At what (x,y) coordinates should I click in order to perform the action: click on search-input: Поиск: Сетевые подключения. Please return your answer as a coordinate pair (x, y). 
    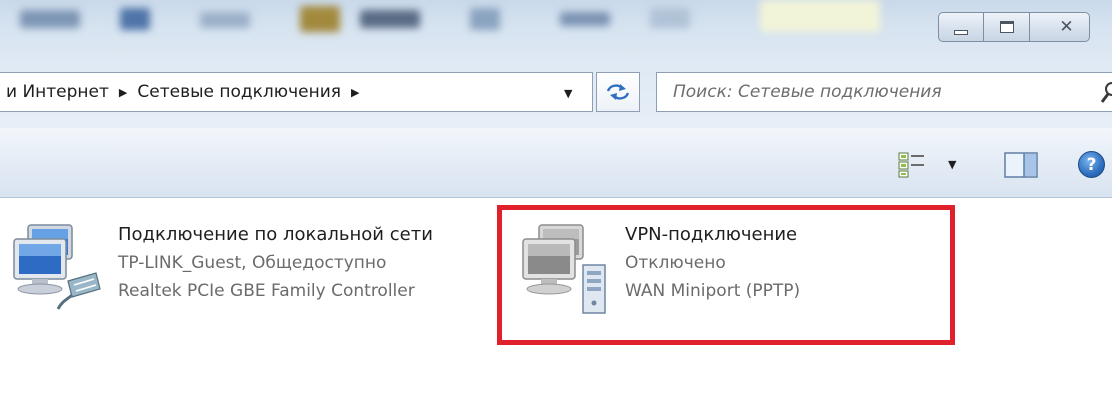
    Looking at the image, I should click on (884, 92).